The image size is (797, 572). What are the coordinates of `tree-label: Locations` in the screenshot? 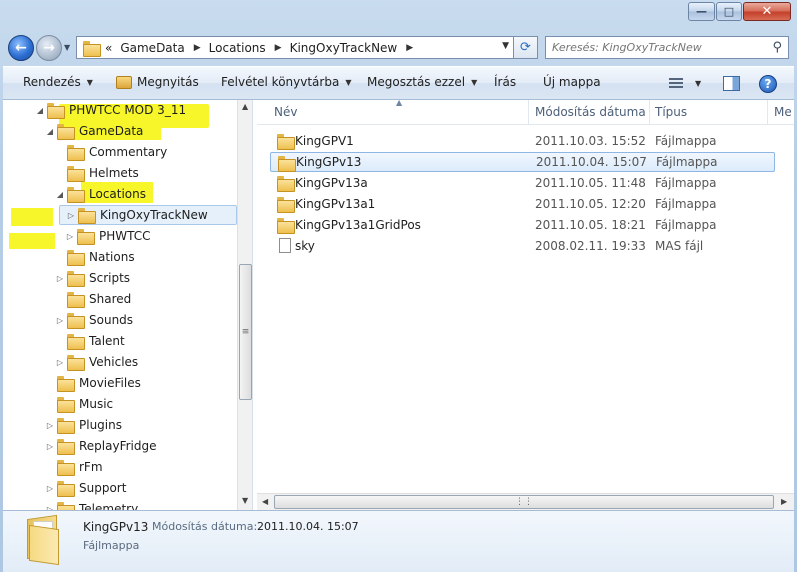 It's located at (118, 194).